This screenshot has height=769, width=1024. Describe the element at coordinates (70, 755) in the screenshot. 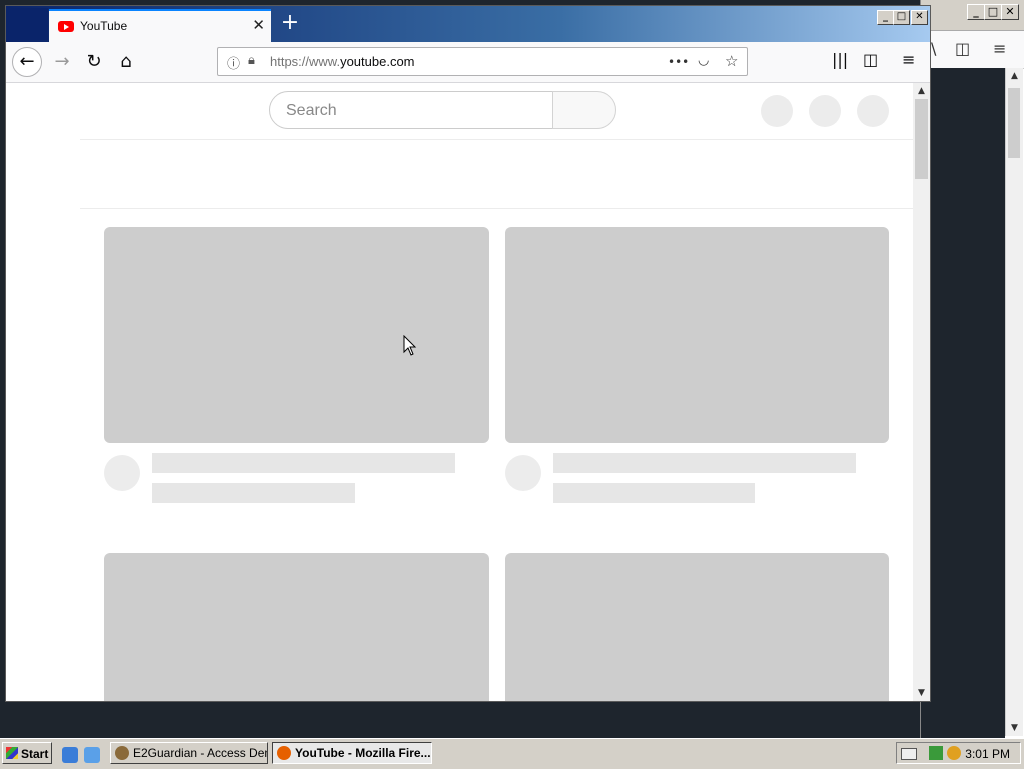

I see `ie-quicklaunch-icon` at that location.